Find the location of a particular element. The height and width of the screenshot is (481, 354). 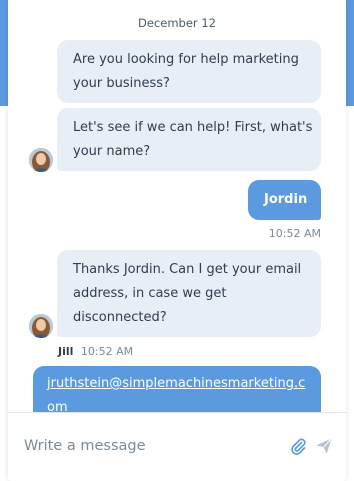

message-text: Jordin is located at coordinates (286, 199).